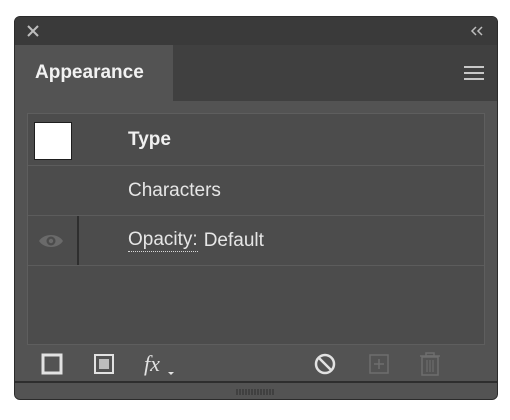  Describe the element at coordinates (256, 31) in the screenshot. I see `panel-titlebar` at that location.